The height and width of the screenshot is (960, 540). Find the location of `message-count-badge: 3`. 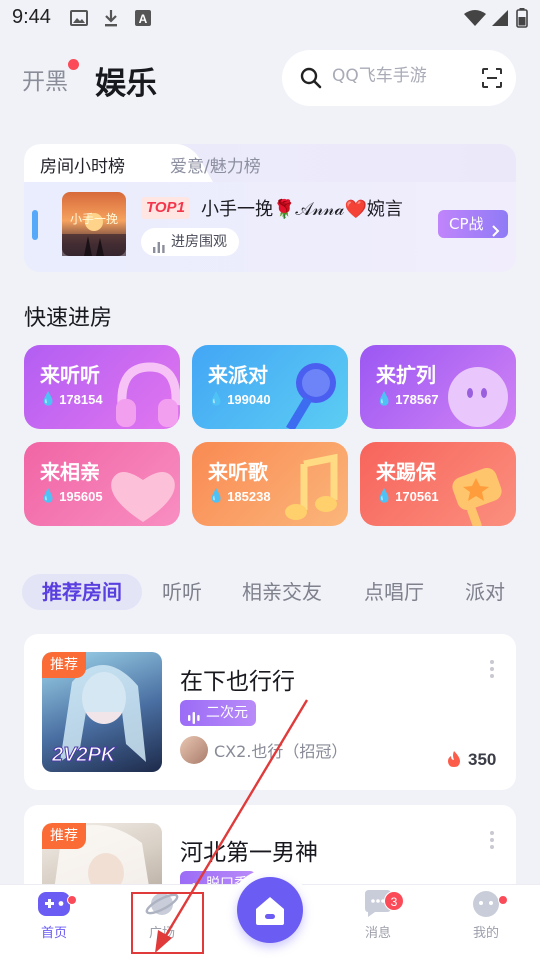

message-count-badge: 3 is located at coordinates (394, 901).